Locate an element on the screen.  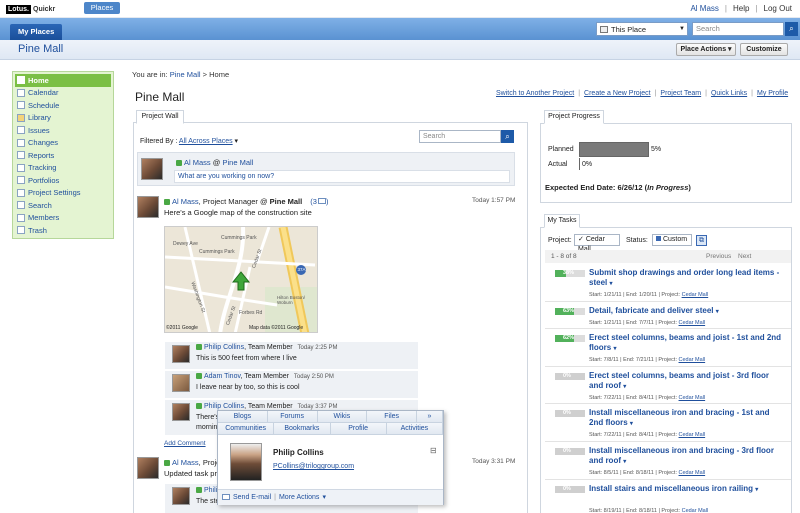
sidebar-item-calendar: Calendar is located at coordinates (63, 93).